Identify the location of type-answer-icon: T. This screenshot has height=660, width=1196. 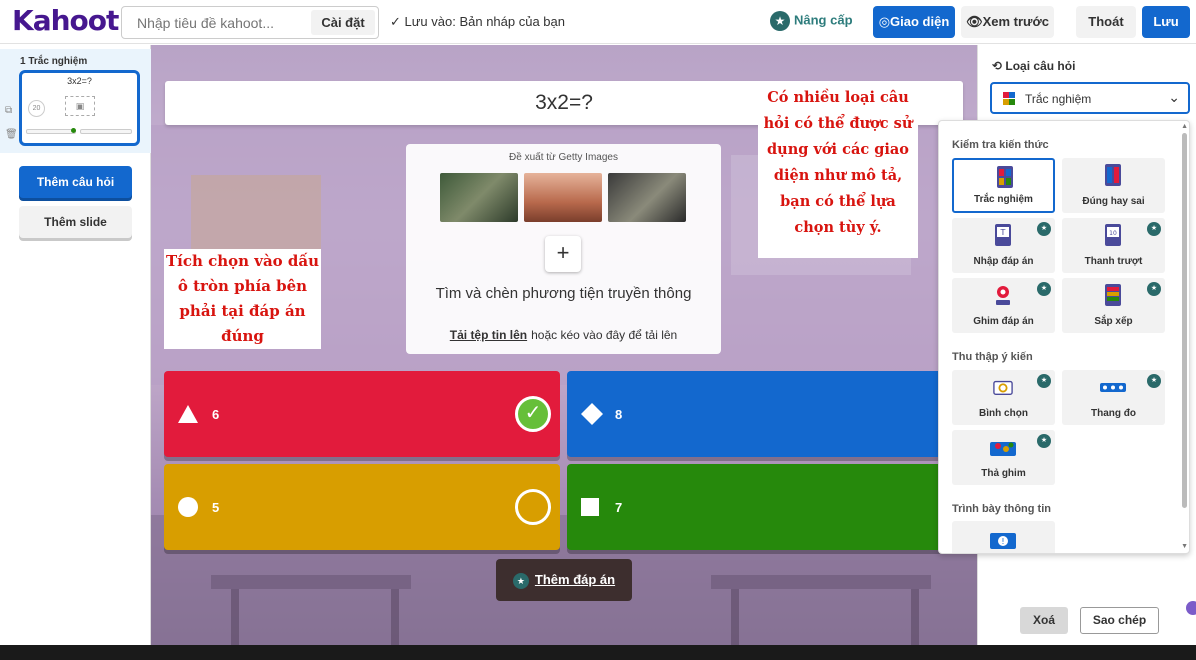
(1003, 235).